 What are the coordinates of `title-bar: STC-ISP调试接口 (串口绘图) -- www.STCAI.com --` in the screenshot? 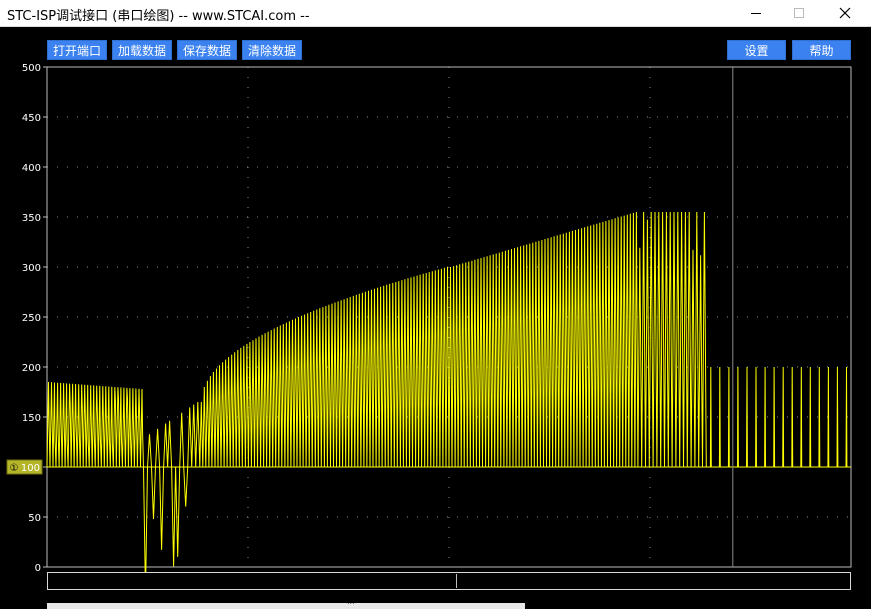 It's located at (435, 13).